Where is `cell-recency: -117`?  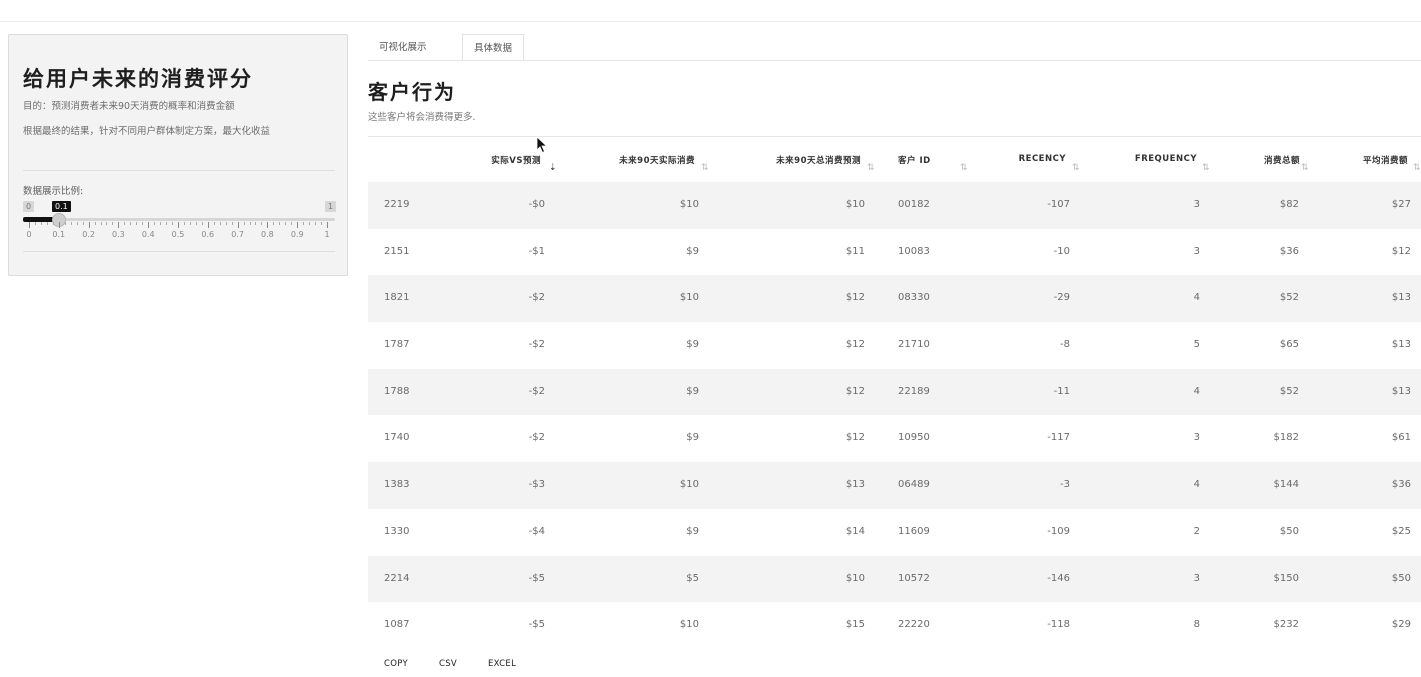
cell-recency: -117 is located at coordinates (1058, 438).